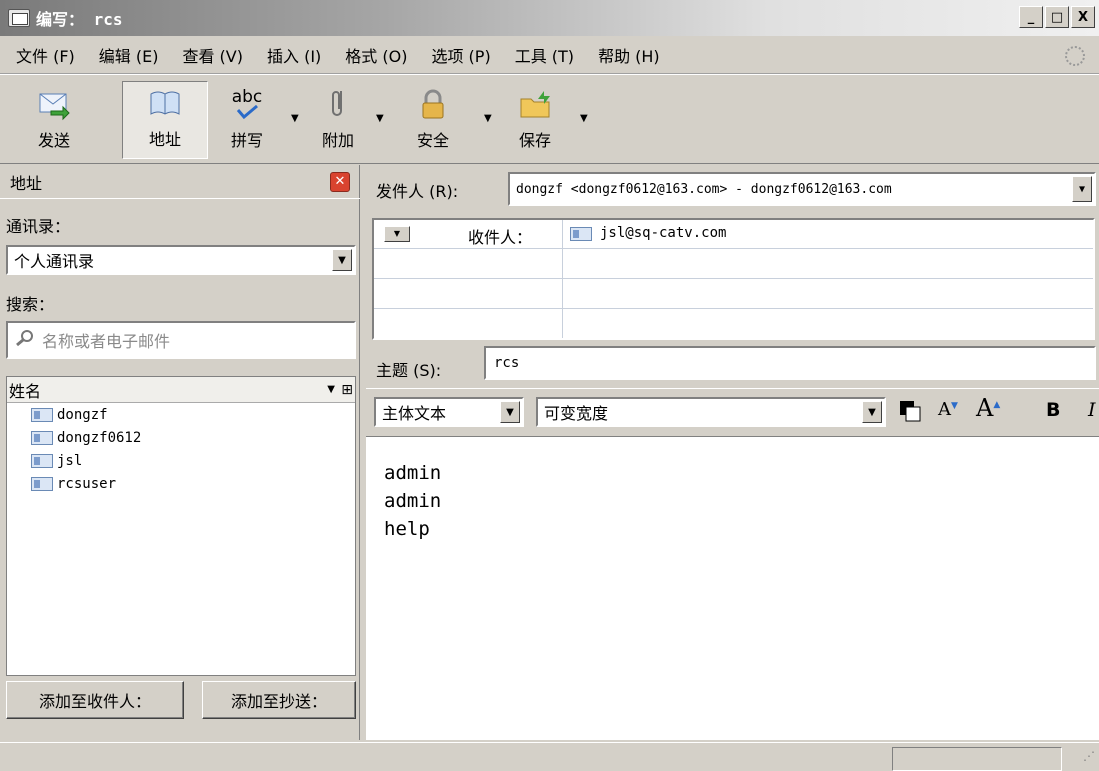  I want to click on contact-name: dongzf, so click(82, 414).